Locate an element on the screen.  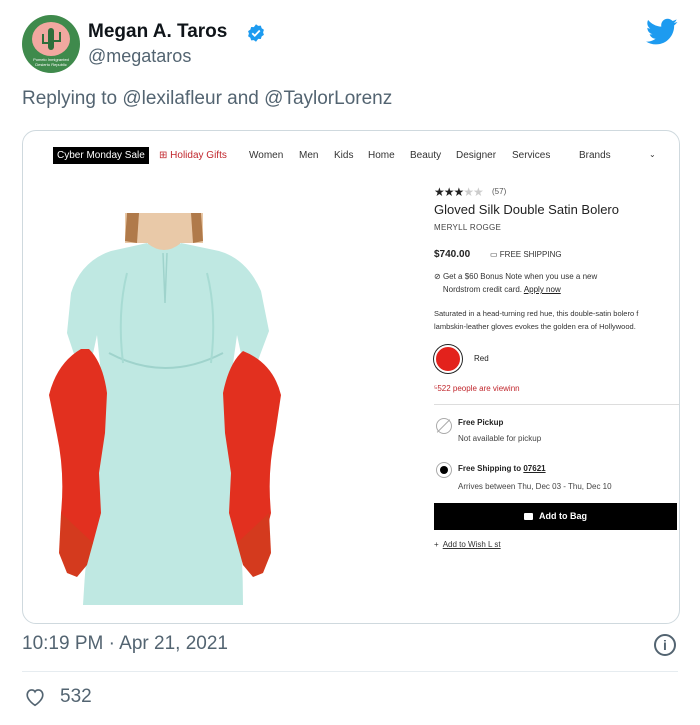
ship-to: Free Shipping to 07621 is located at coordinates (502, 468).